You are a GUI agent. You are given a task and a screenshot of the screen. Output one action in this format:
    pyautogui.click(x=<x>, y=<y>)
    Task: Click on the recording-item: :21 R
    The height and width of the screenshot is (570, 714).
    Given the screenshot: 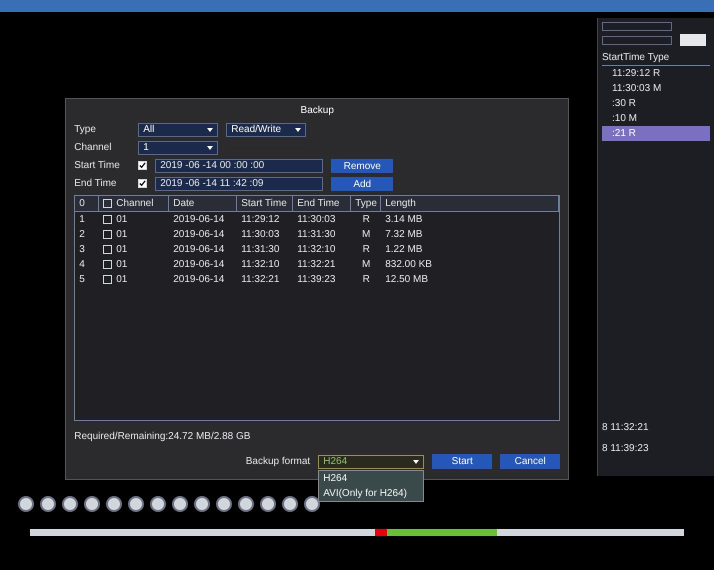 What is the action you would take?
    pyautogui.click(x=656, y=133)
    